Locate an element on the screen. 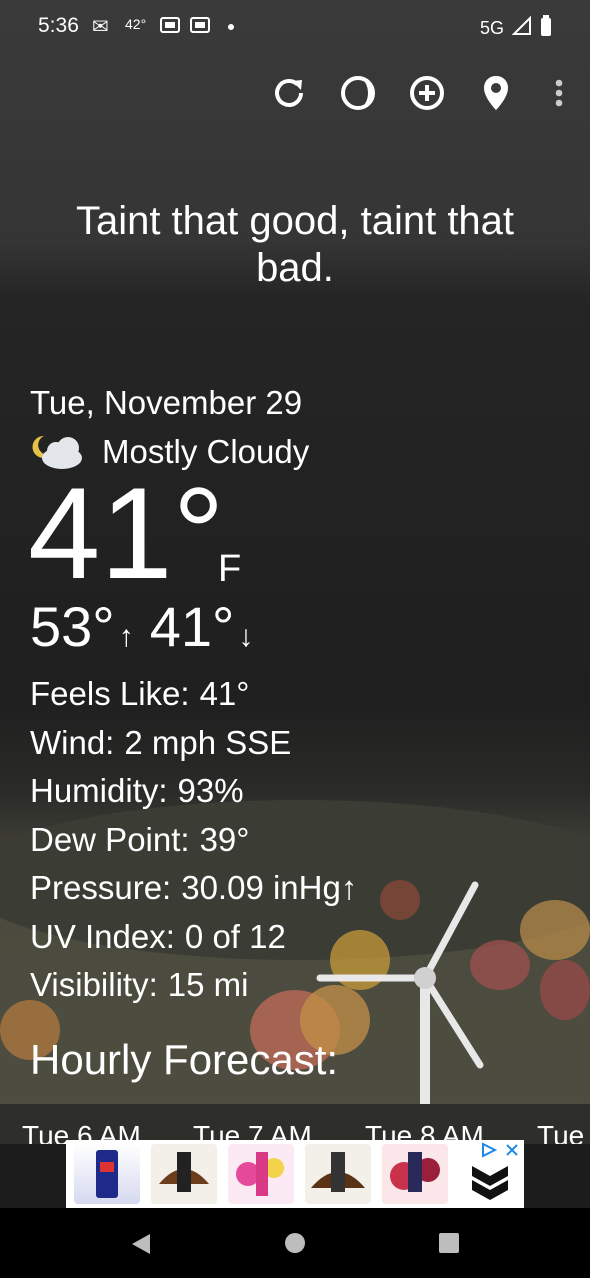  detail-uv-index: UV Index: 0 of 12 is located at coordinates (193, 937).